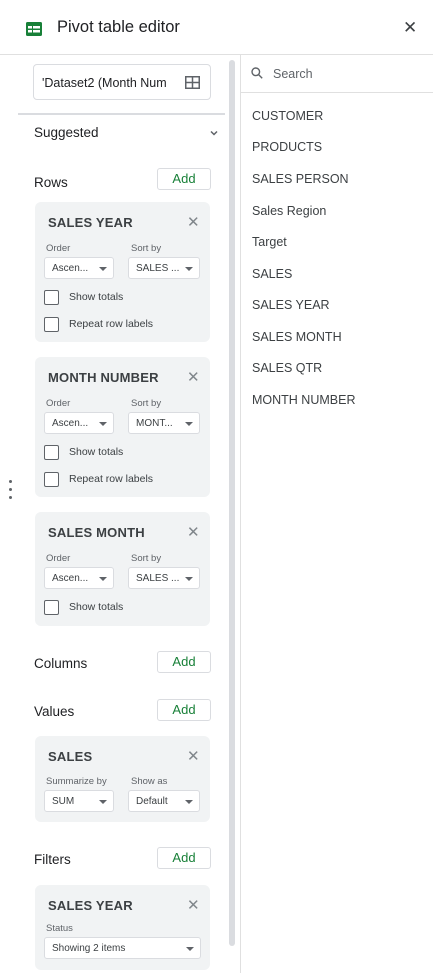 The width and height of the screenshot is (433, 973). What do you see at coordinates (287, 368) in the screenshot?
I see `field-item: SALES QTR` at bounding box center [287, 368].